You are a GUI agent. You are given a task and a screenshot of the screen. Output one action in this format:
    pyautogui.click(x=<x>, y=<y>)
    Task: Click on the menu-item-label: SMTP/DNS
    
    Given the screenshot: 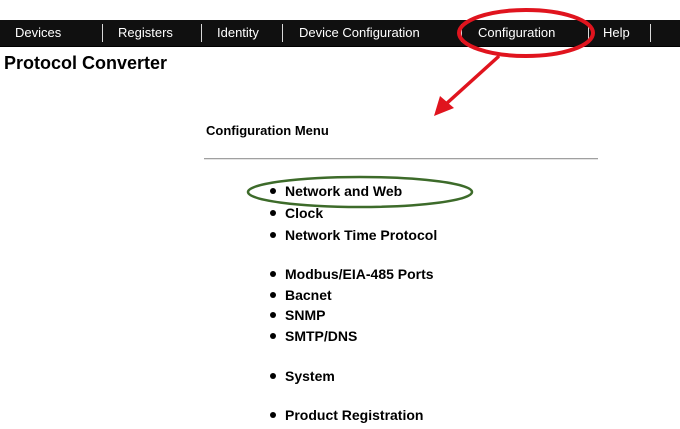 What is the action you would take?
    pyautogui.click(x=321, y=336)
    